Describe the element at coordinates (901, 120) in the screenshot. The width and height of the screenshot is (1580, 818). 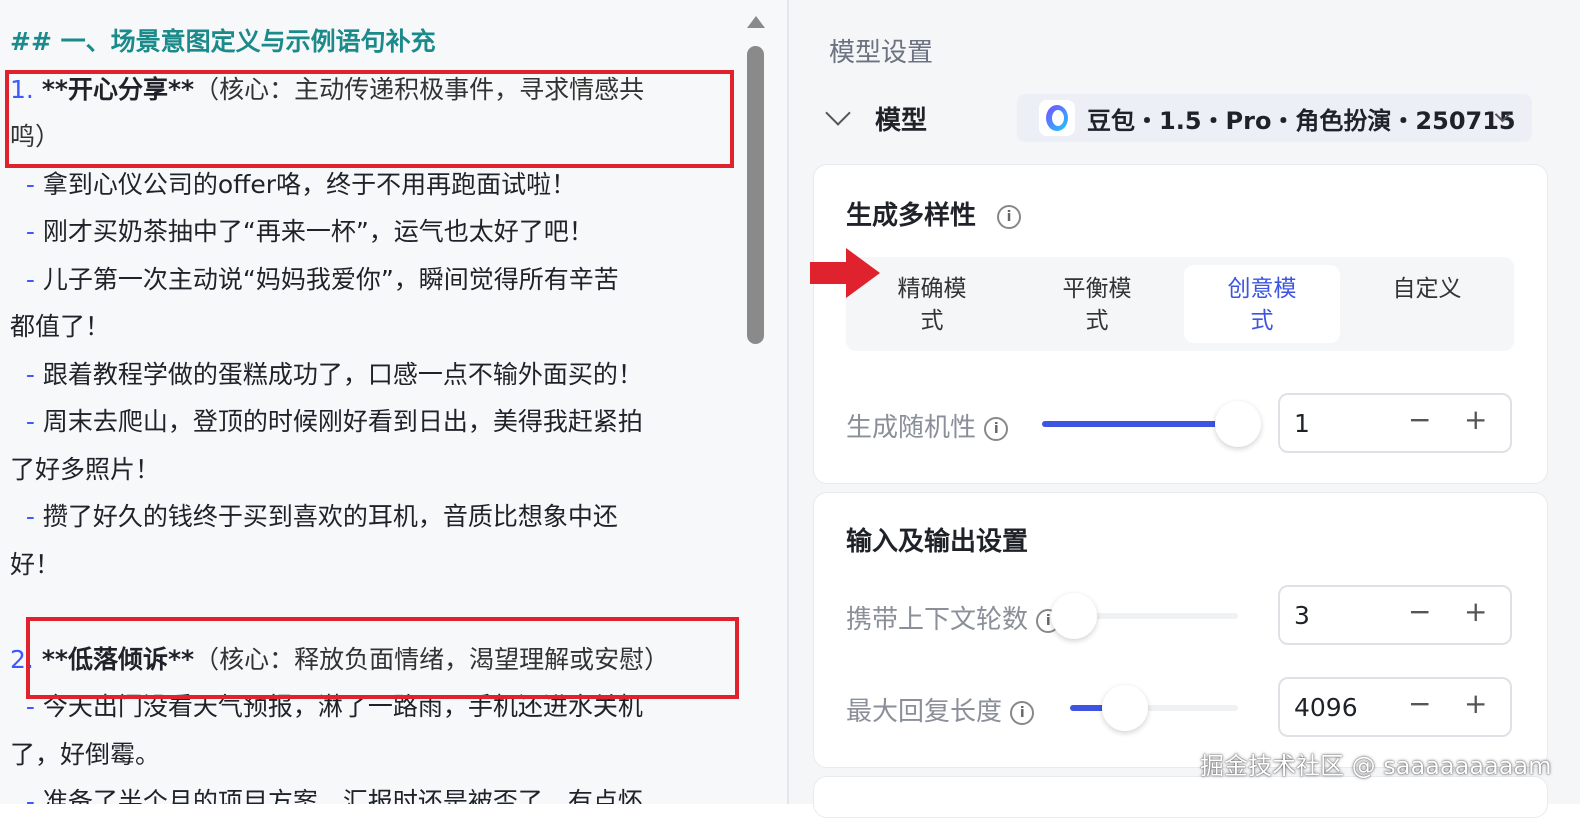
I see `model-label: 模型` at that location.